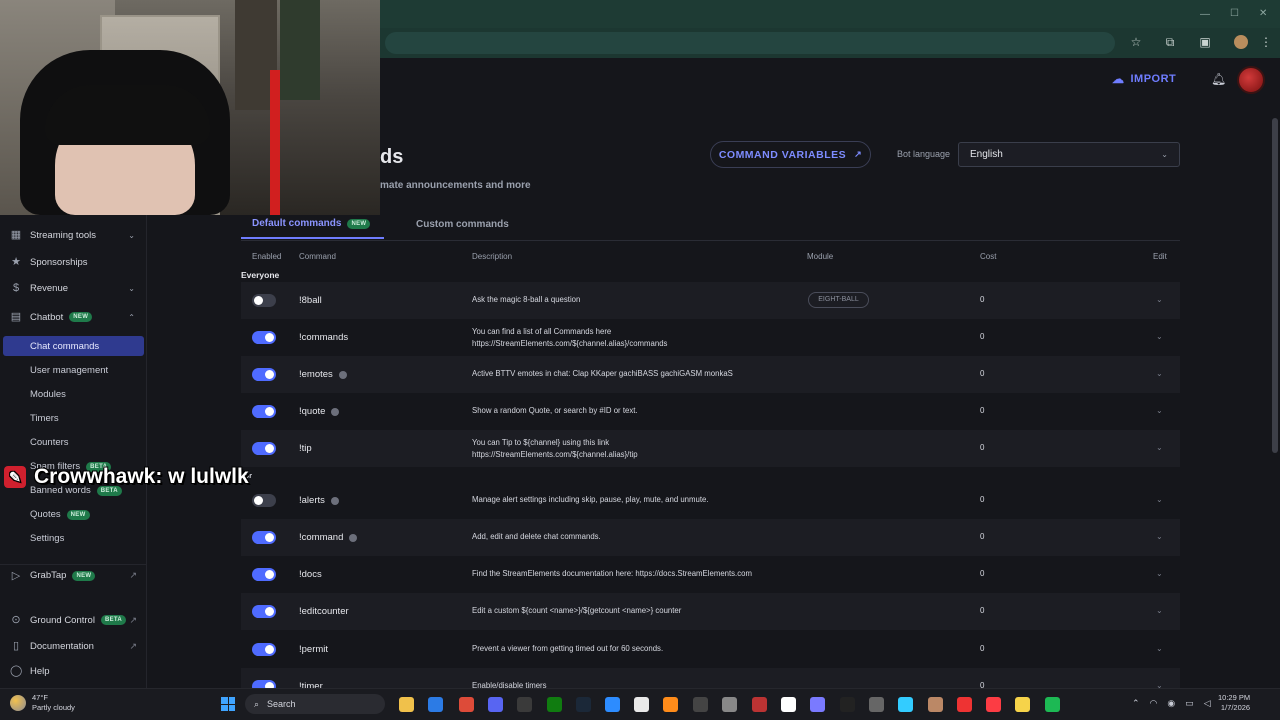 This screenshot has width=1280, height=720. I want to click on sidebar-item-graptap: ▷ GrabTap NEW ↗, so click(73, 575).